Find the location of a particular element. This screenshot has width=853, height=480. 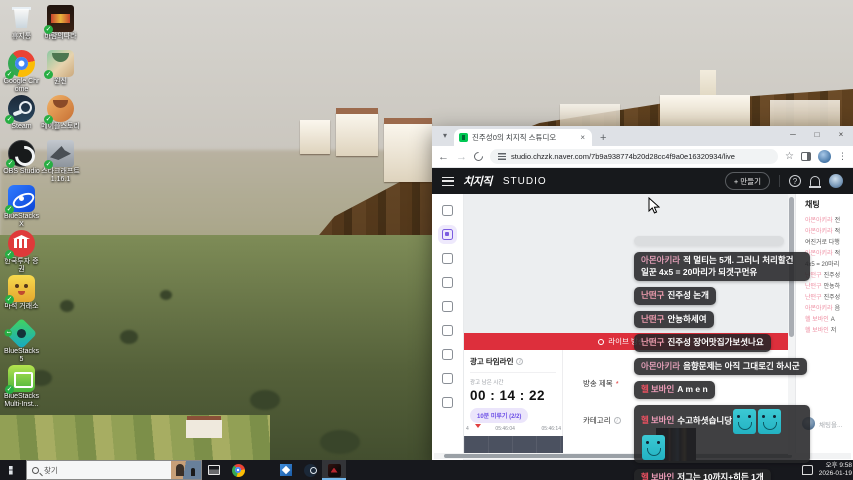

desktop-icon-genshin: ✓ 원신 is located at coordinates (60, 71).